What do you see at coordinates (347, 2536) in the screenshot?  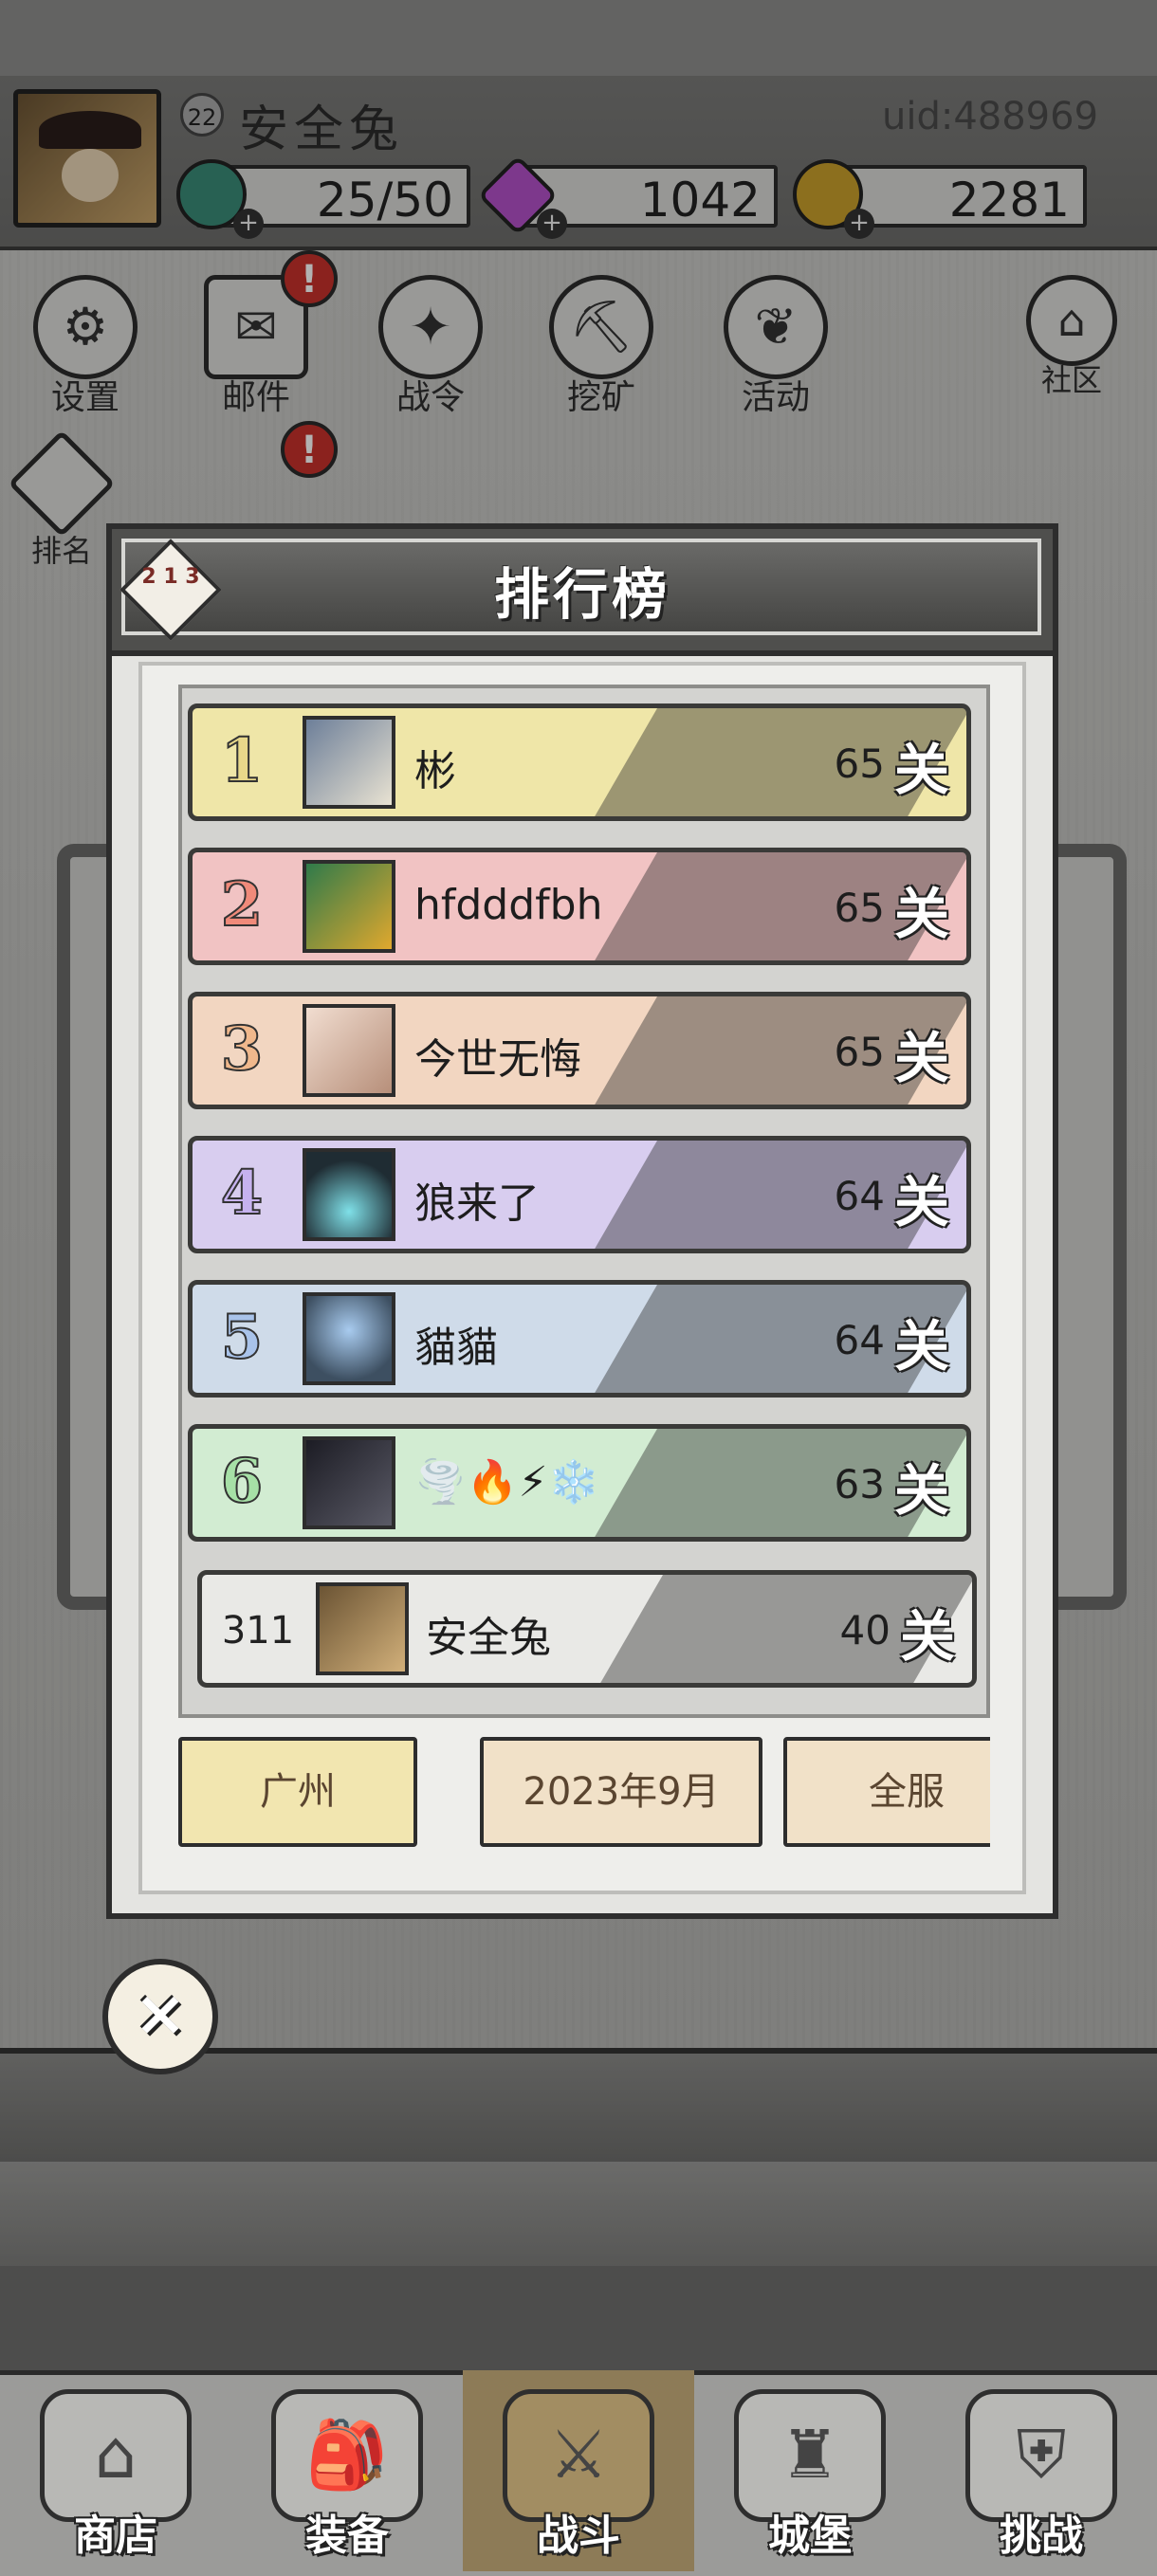 I see `nav-equipment-label: 装备` at bounding box center [347, 2536].